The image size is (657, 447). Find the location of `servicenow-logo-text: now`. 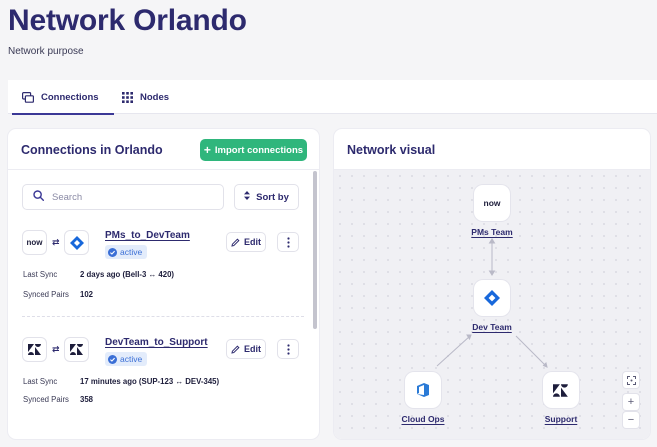

servicenow-logo-text: now is located at coordinates (492, 203).